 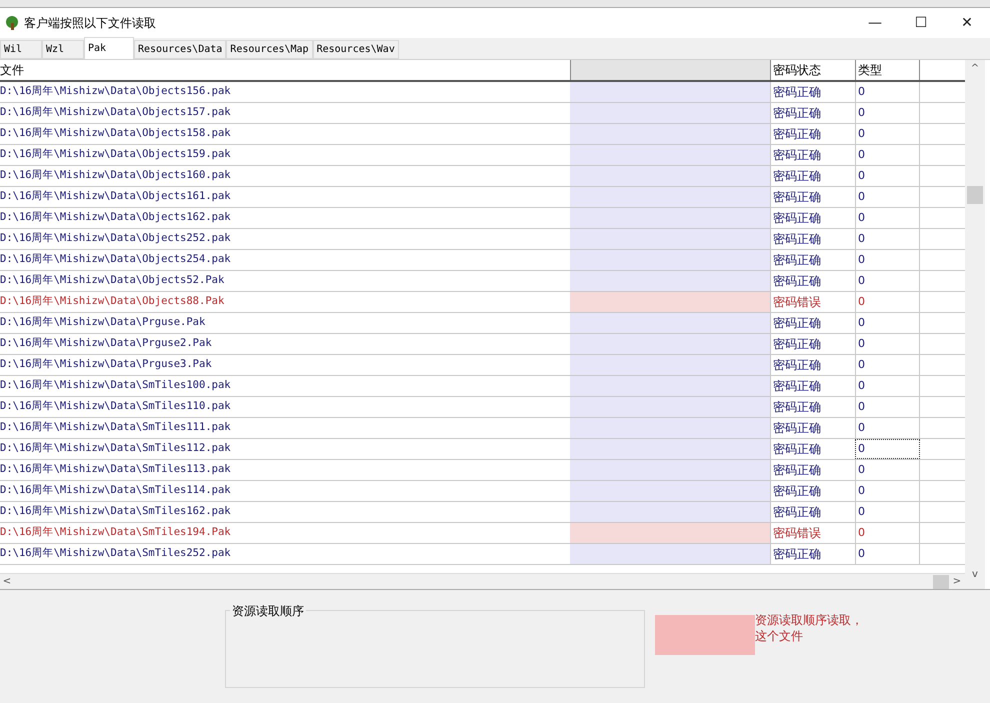 What do you see at coordinates (106, 364) in the screenshot?
I see `table-cell-text: D:\16周年\Mishizw\Data\Prguse3.Pak` at bounding box center [106, 364].